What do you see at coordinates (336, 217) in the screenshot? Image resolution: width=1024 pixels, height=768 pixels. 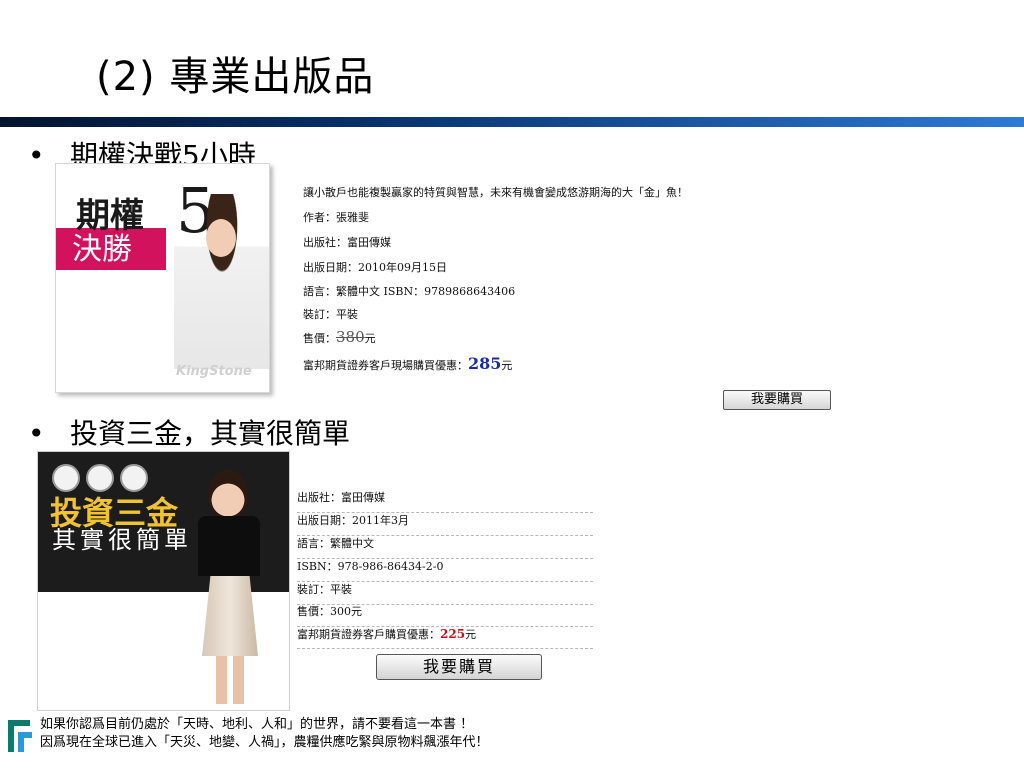 I see `book1-author: 作者：張雅斐` at bounding box center [336, 217].